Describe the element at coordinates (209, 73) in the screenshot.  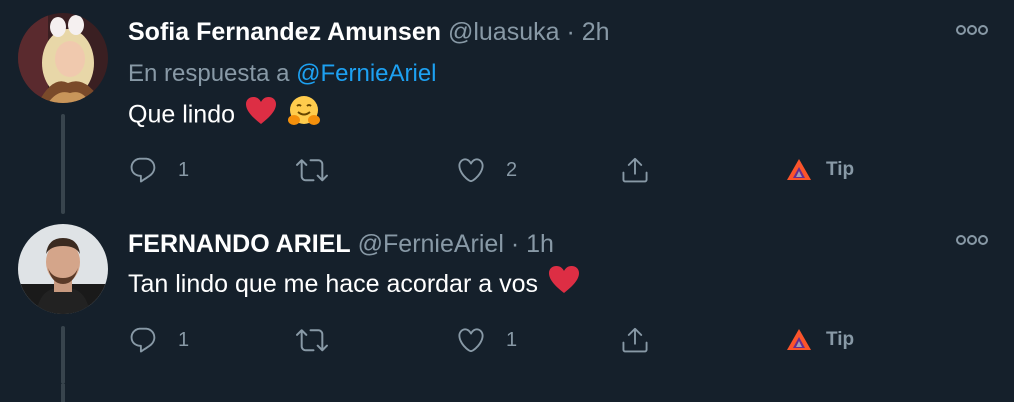
I see `replying-prefix: En respuesta a` at that location.